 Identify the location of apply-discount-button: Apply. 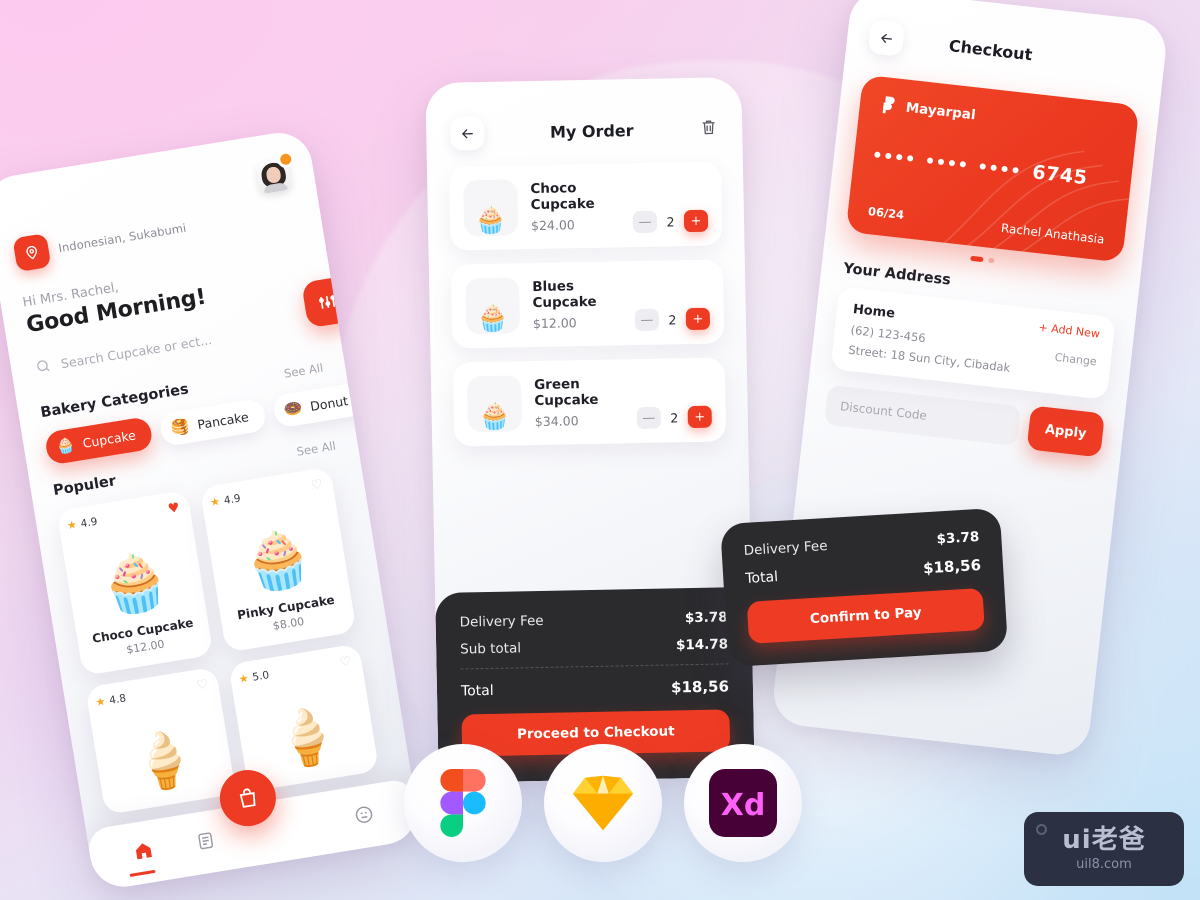
(1065, 431).